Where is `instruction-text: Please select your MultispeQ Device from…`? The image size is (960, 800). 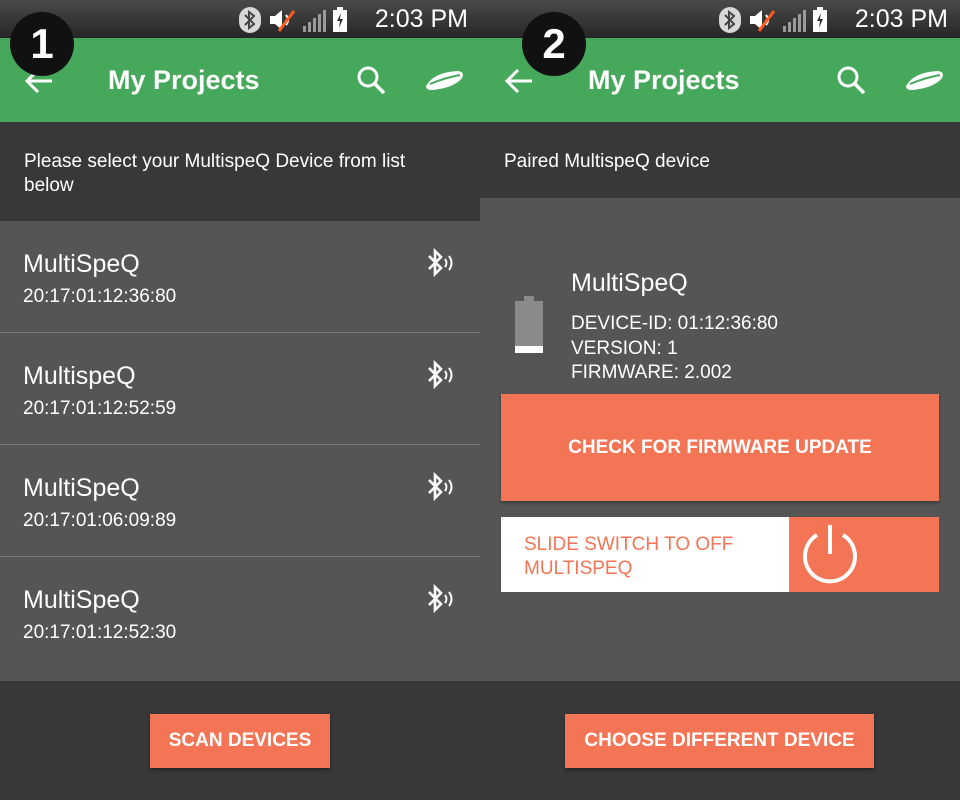
instruction-text: Please select your MultispeQ Device from… is located at coordinates (240, 171).